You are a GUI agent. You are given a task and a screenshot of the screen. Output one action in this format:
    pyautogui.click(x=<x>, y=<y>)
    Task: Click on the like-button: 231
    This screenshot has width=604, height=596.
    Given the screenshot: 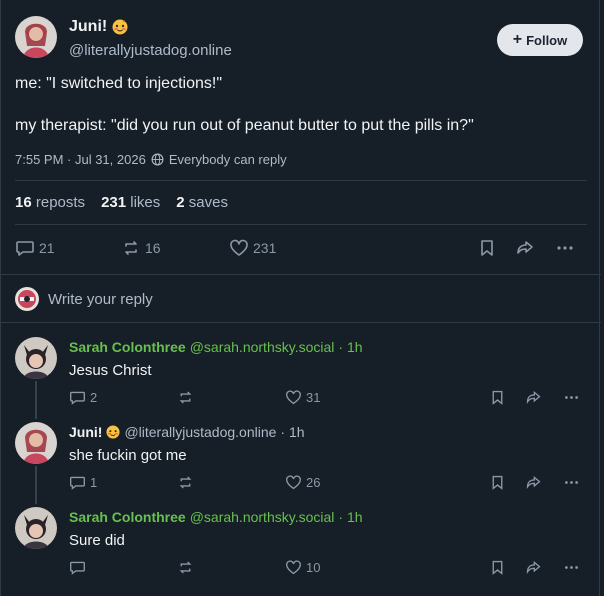 What is the action you would take?
    pyautogui.click(x=252, y=248)
    